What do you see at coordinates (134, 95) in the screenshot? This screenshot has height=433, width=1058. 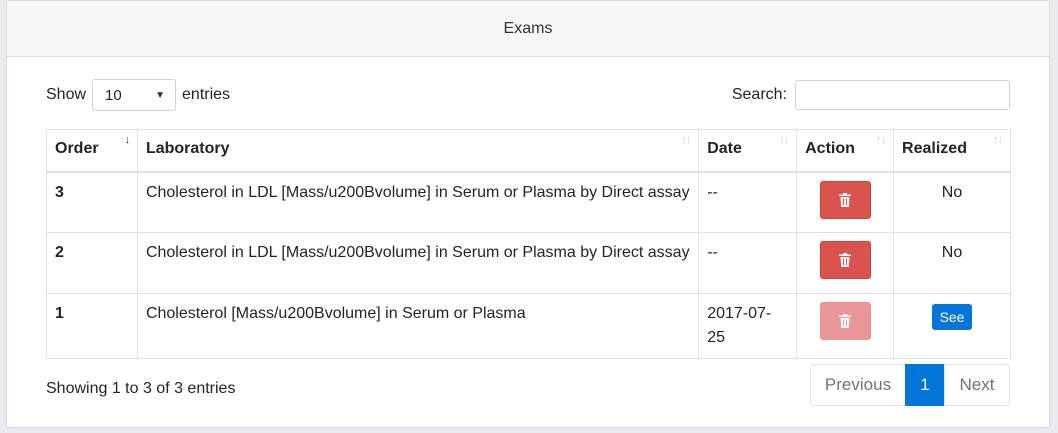 I see `entries-length-select: 10 ▼` at bounding box center [134, 95].